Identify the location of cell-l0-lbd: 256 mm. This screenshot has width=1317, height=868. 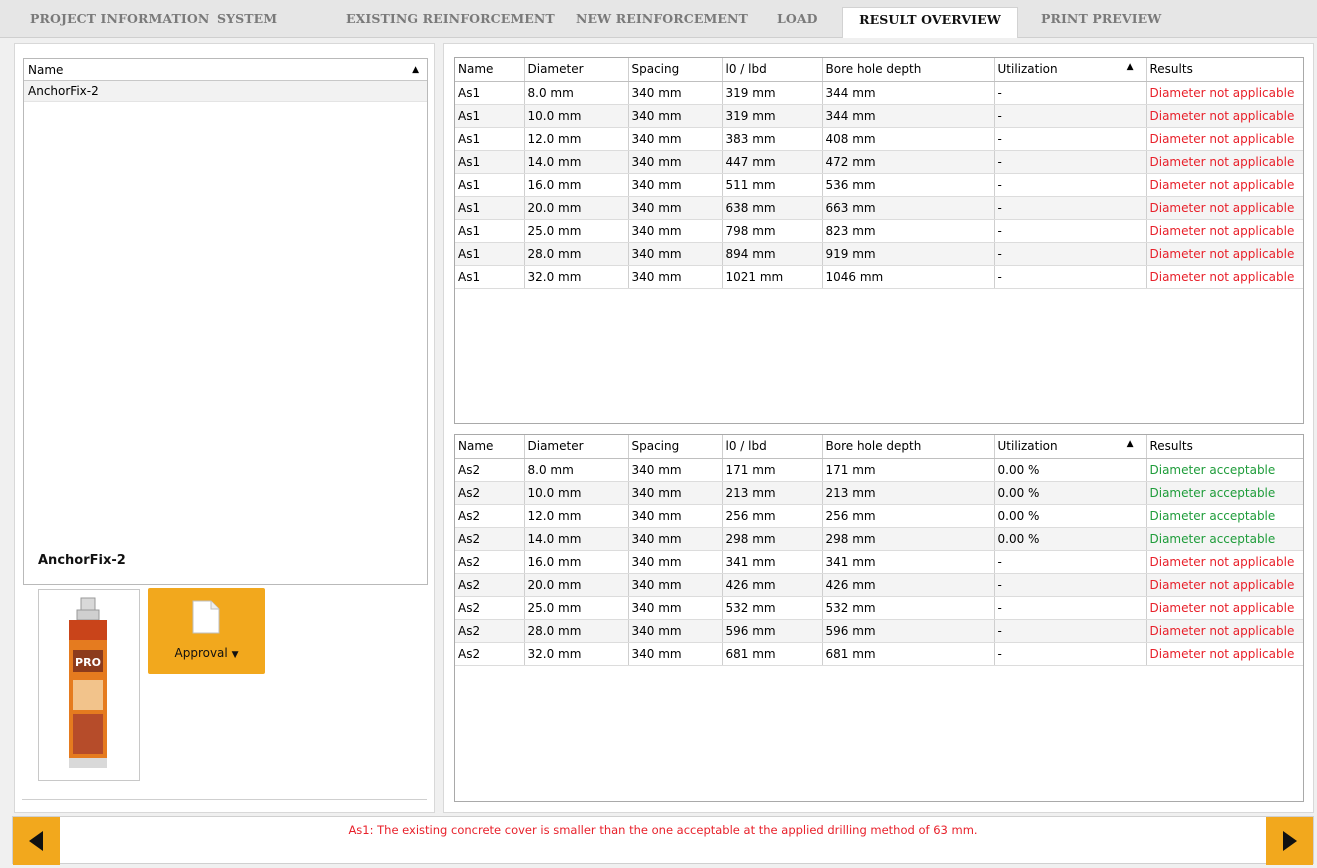
(772, 516).